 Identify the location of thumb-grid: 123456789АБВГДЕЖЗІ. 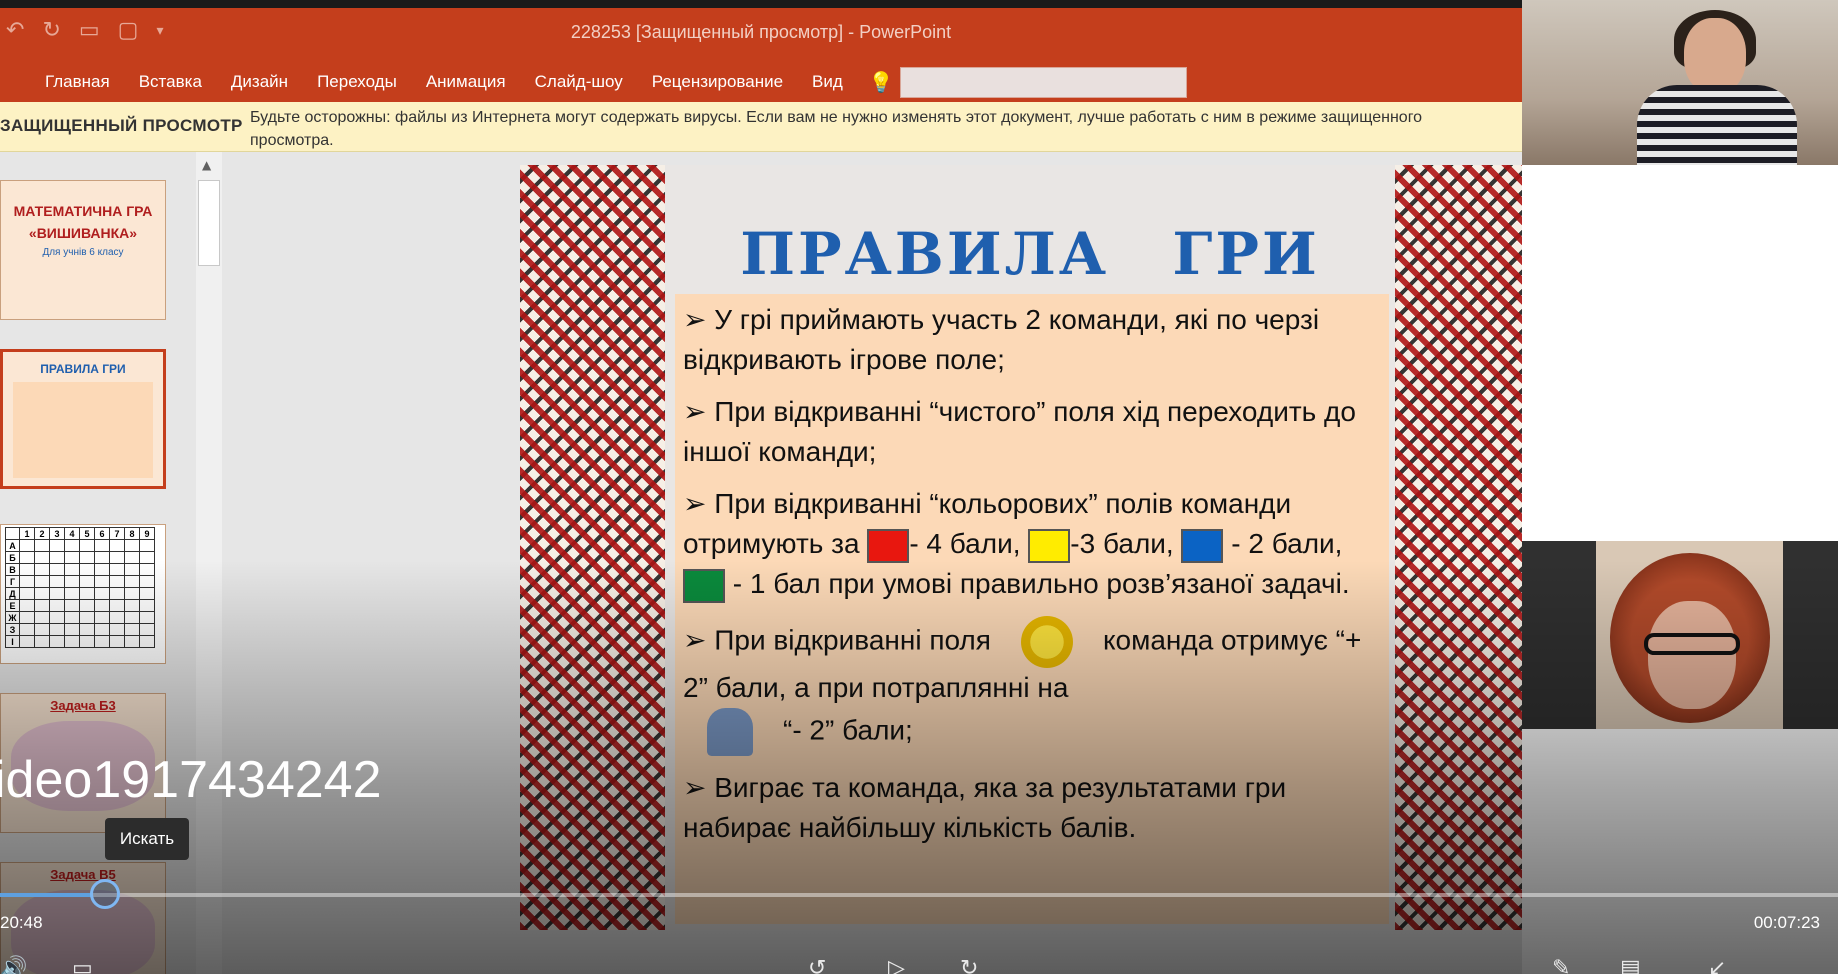
(80, 587).